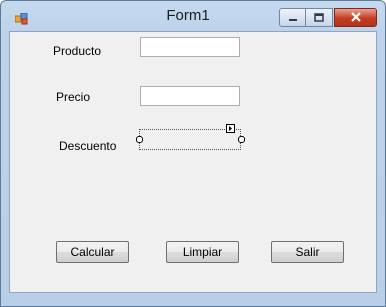  What do you see at coordinates (230, 128) in the screenshot?
I see `smart-tag-arrow-icon` at bounding box center [230, 128].